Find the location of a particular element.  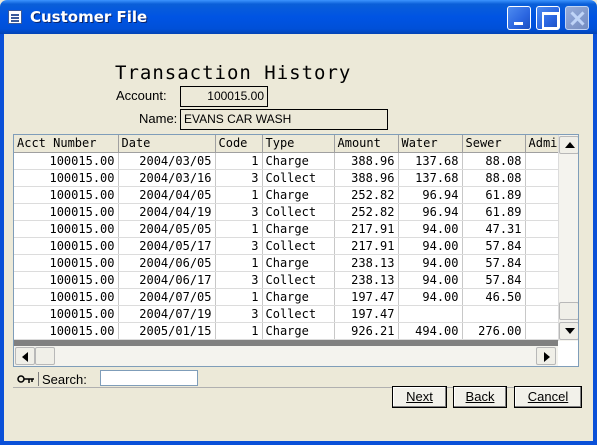

minimize-button is located at coordinates (519, 18).